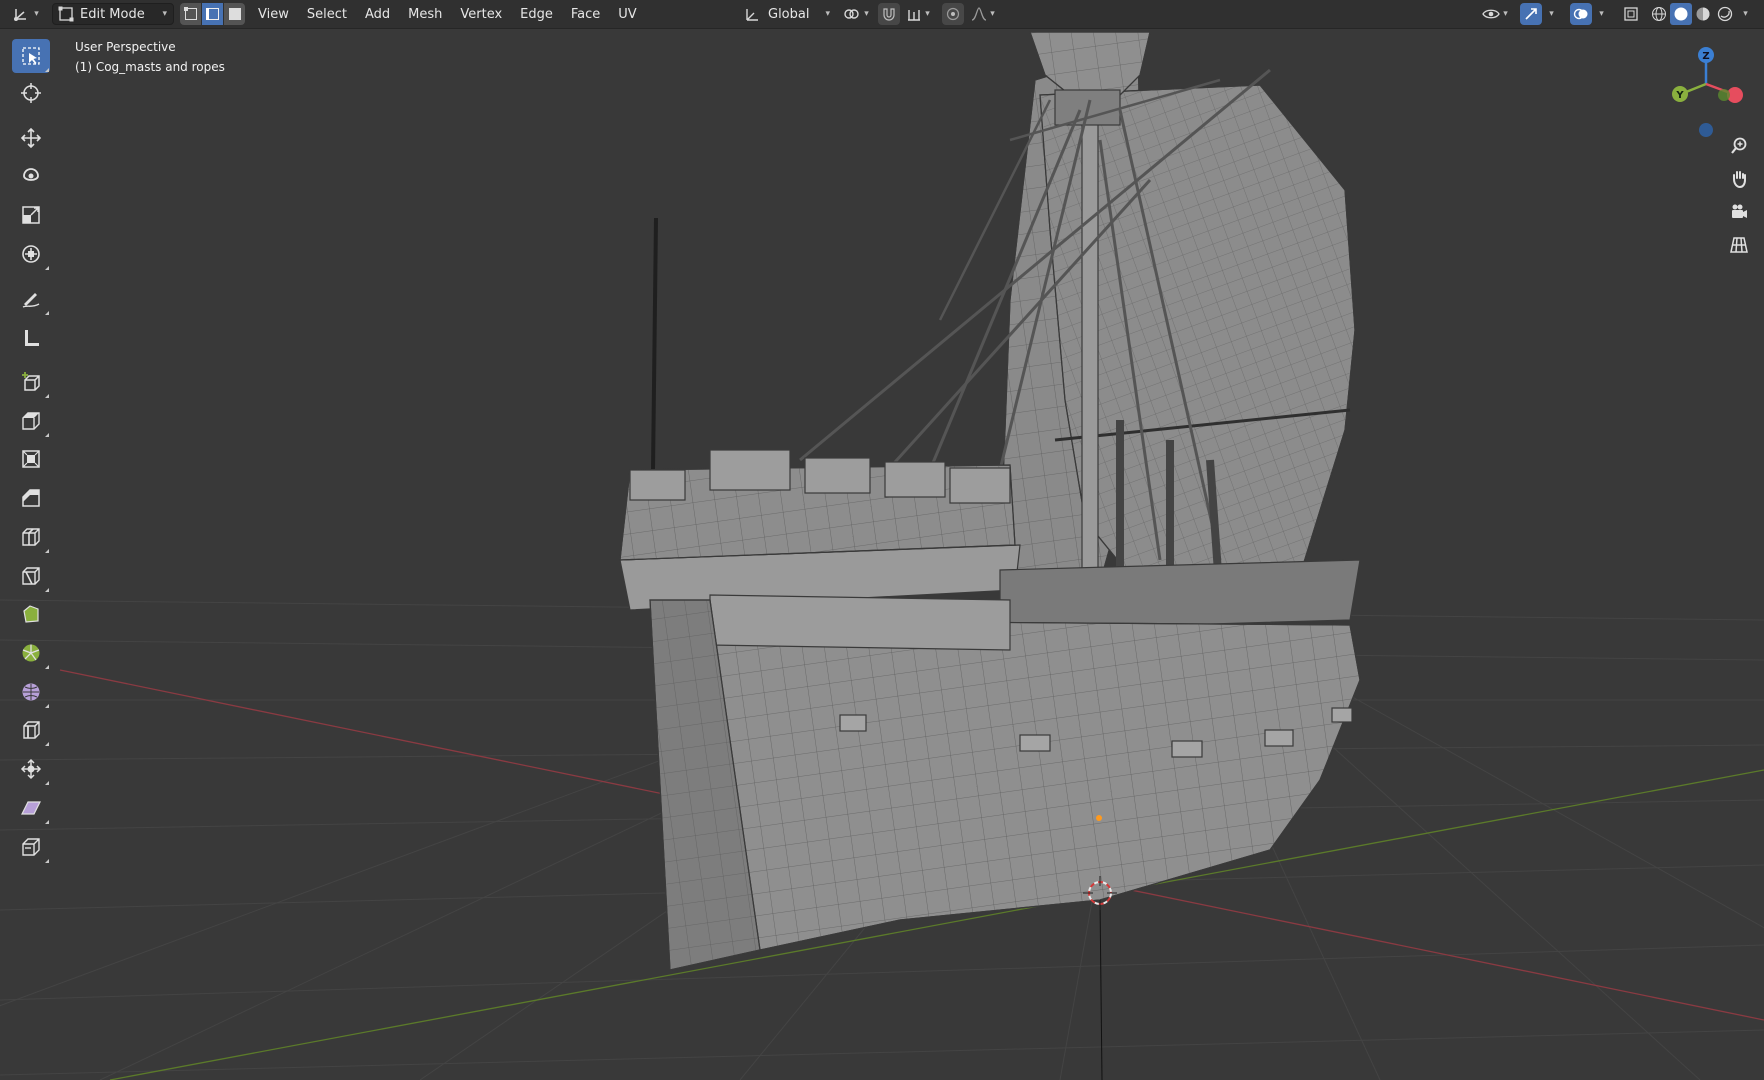 The height and width of the screenshot is (1080, 1764). I want to click on extrude-tool, so click(31, 421).